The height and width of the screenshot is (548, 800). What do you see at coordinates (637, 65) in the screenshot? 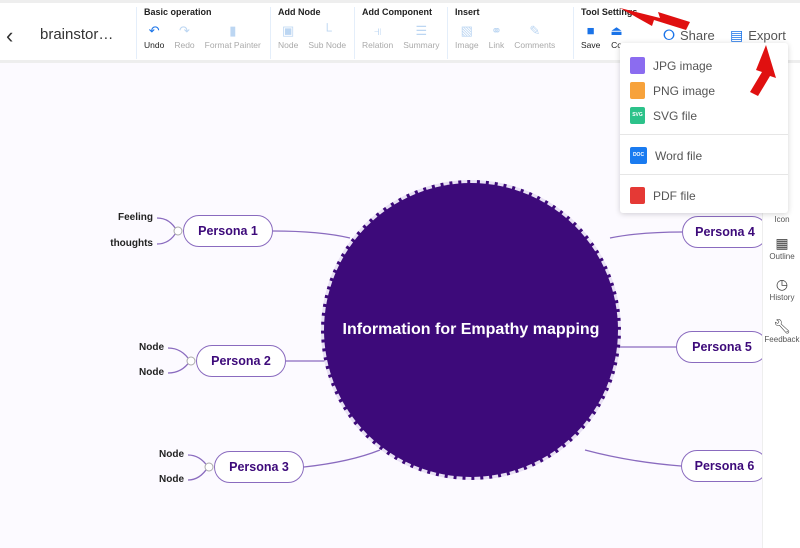
I see `jpg-file-icon` at bounding box center [637, 65].